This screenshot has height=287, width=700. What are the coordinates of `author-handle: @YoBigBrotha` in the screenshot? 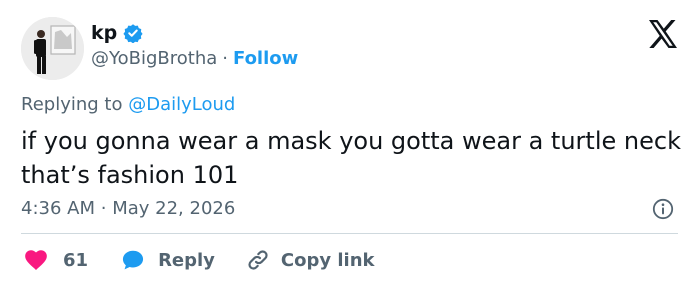 It's located at (154, 58).